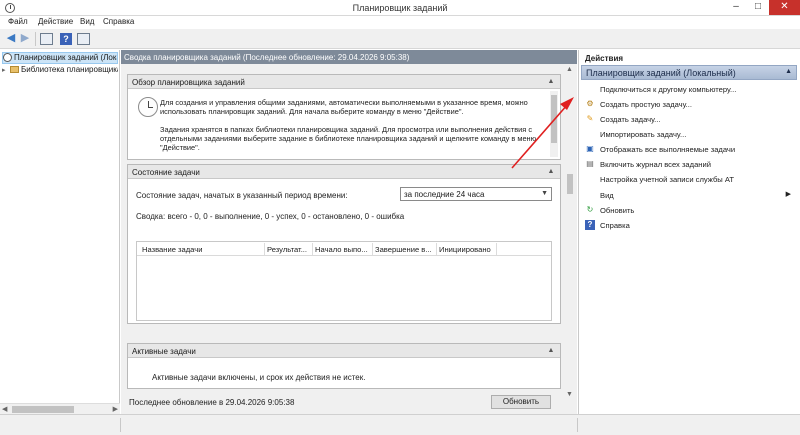 The image size is (800, 435). I want to click on active-tasks-section-header: Активные задачи ▲, so click(344, 351).